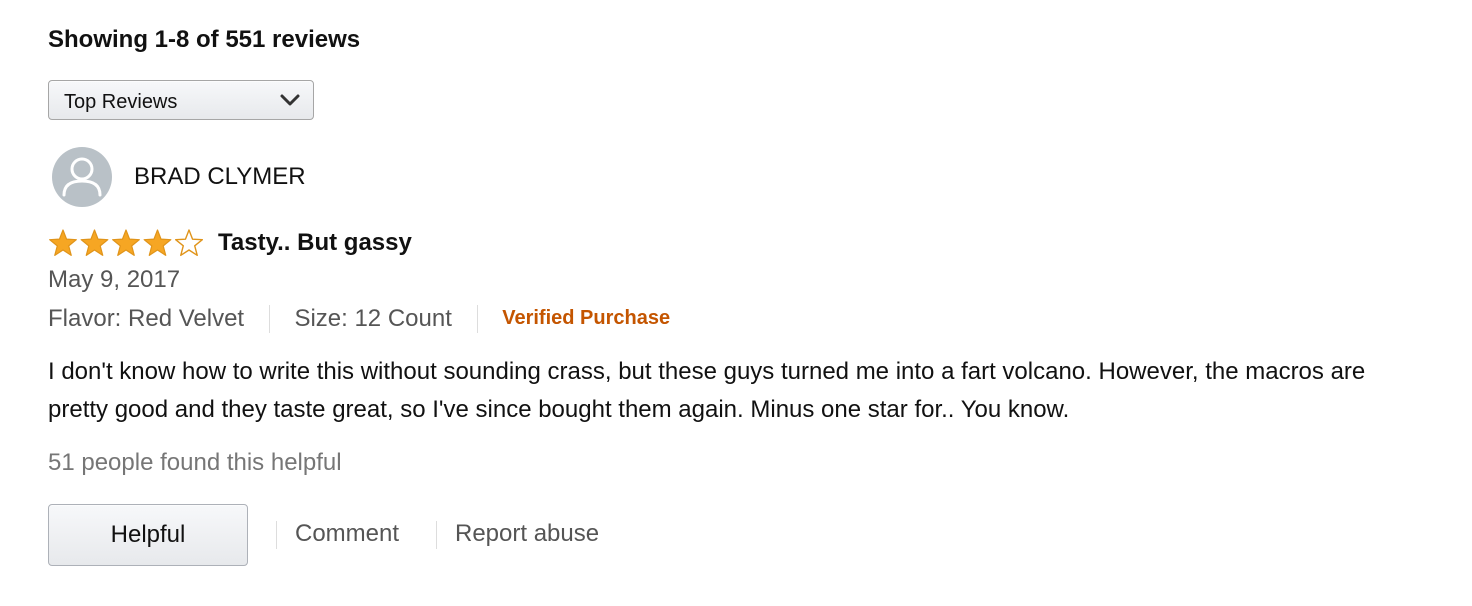 The image size is (1472, 606). What do you see at coordinates (189, 243) in the screenshot?
I see `star-empty-icon` at bounding box center [189, 243].